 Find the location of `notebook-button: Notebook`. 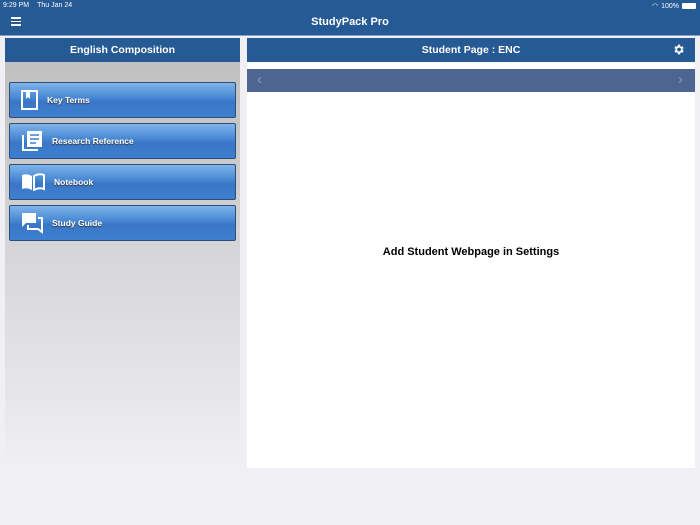

notebook-button: Notebook is located at coordinates (122, 182).